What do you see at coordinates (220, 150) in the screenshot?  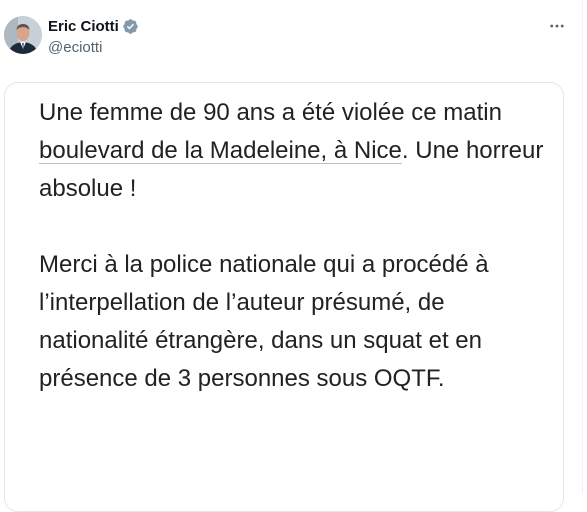 I see `location-link: boulevard de la Madeleine, à Nice` at bounding box center [220, 150].